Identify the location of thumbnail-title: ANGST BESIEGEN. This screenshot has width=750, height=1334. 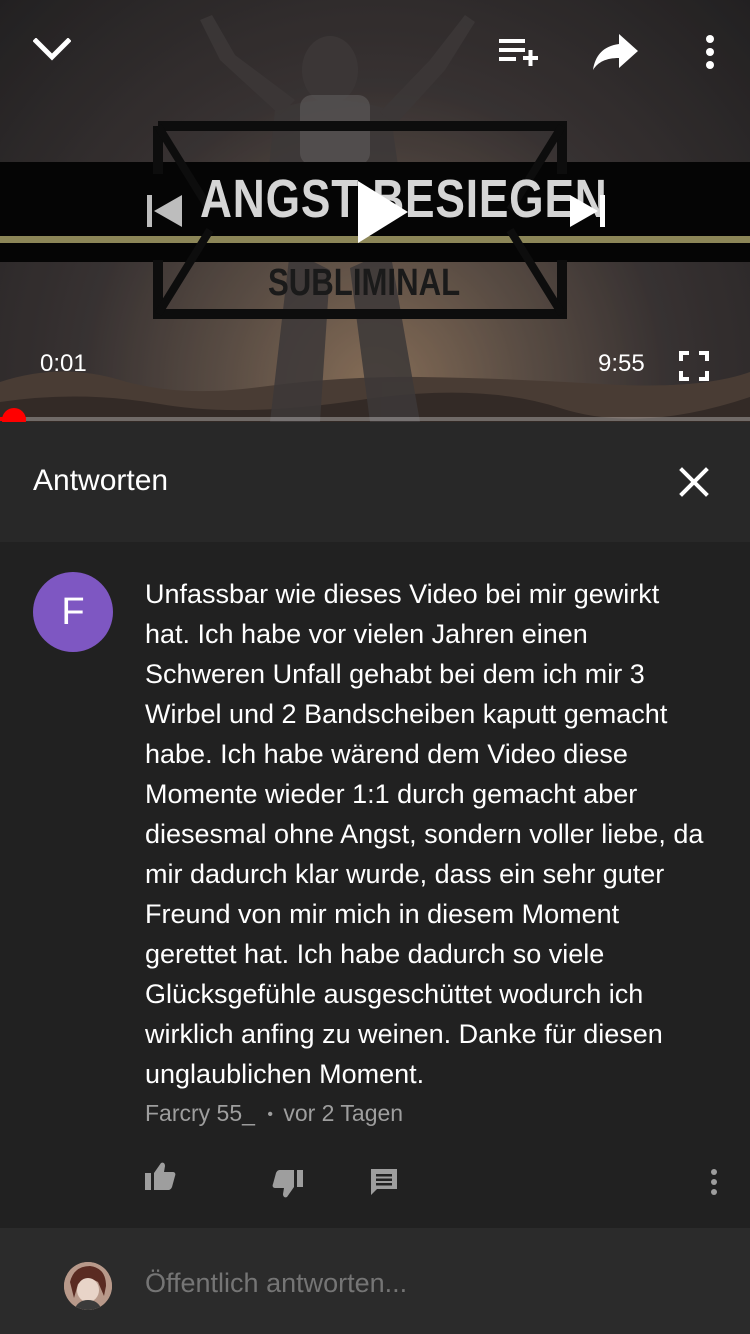
(404, 199).